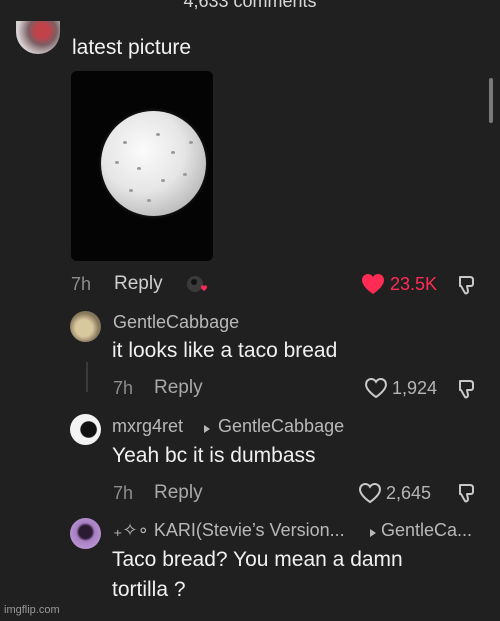 The image size is (500, 621). I want to click on like-count: 2,645, so click(409, 493).